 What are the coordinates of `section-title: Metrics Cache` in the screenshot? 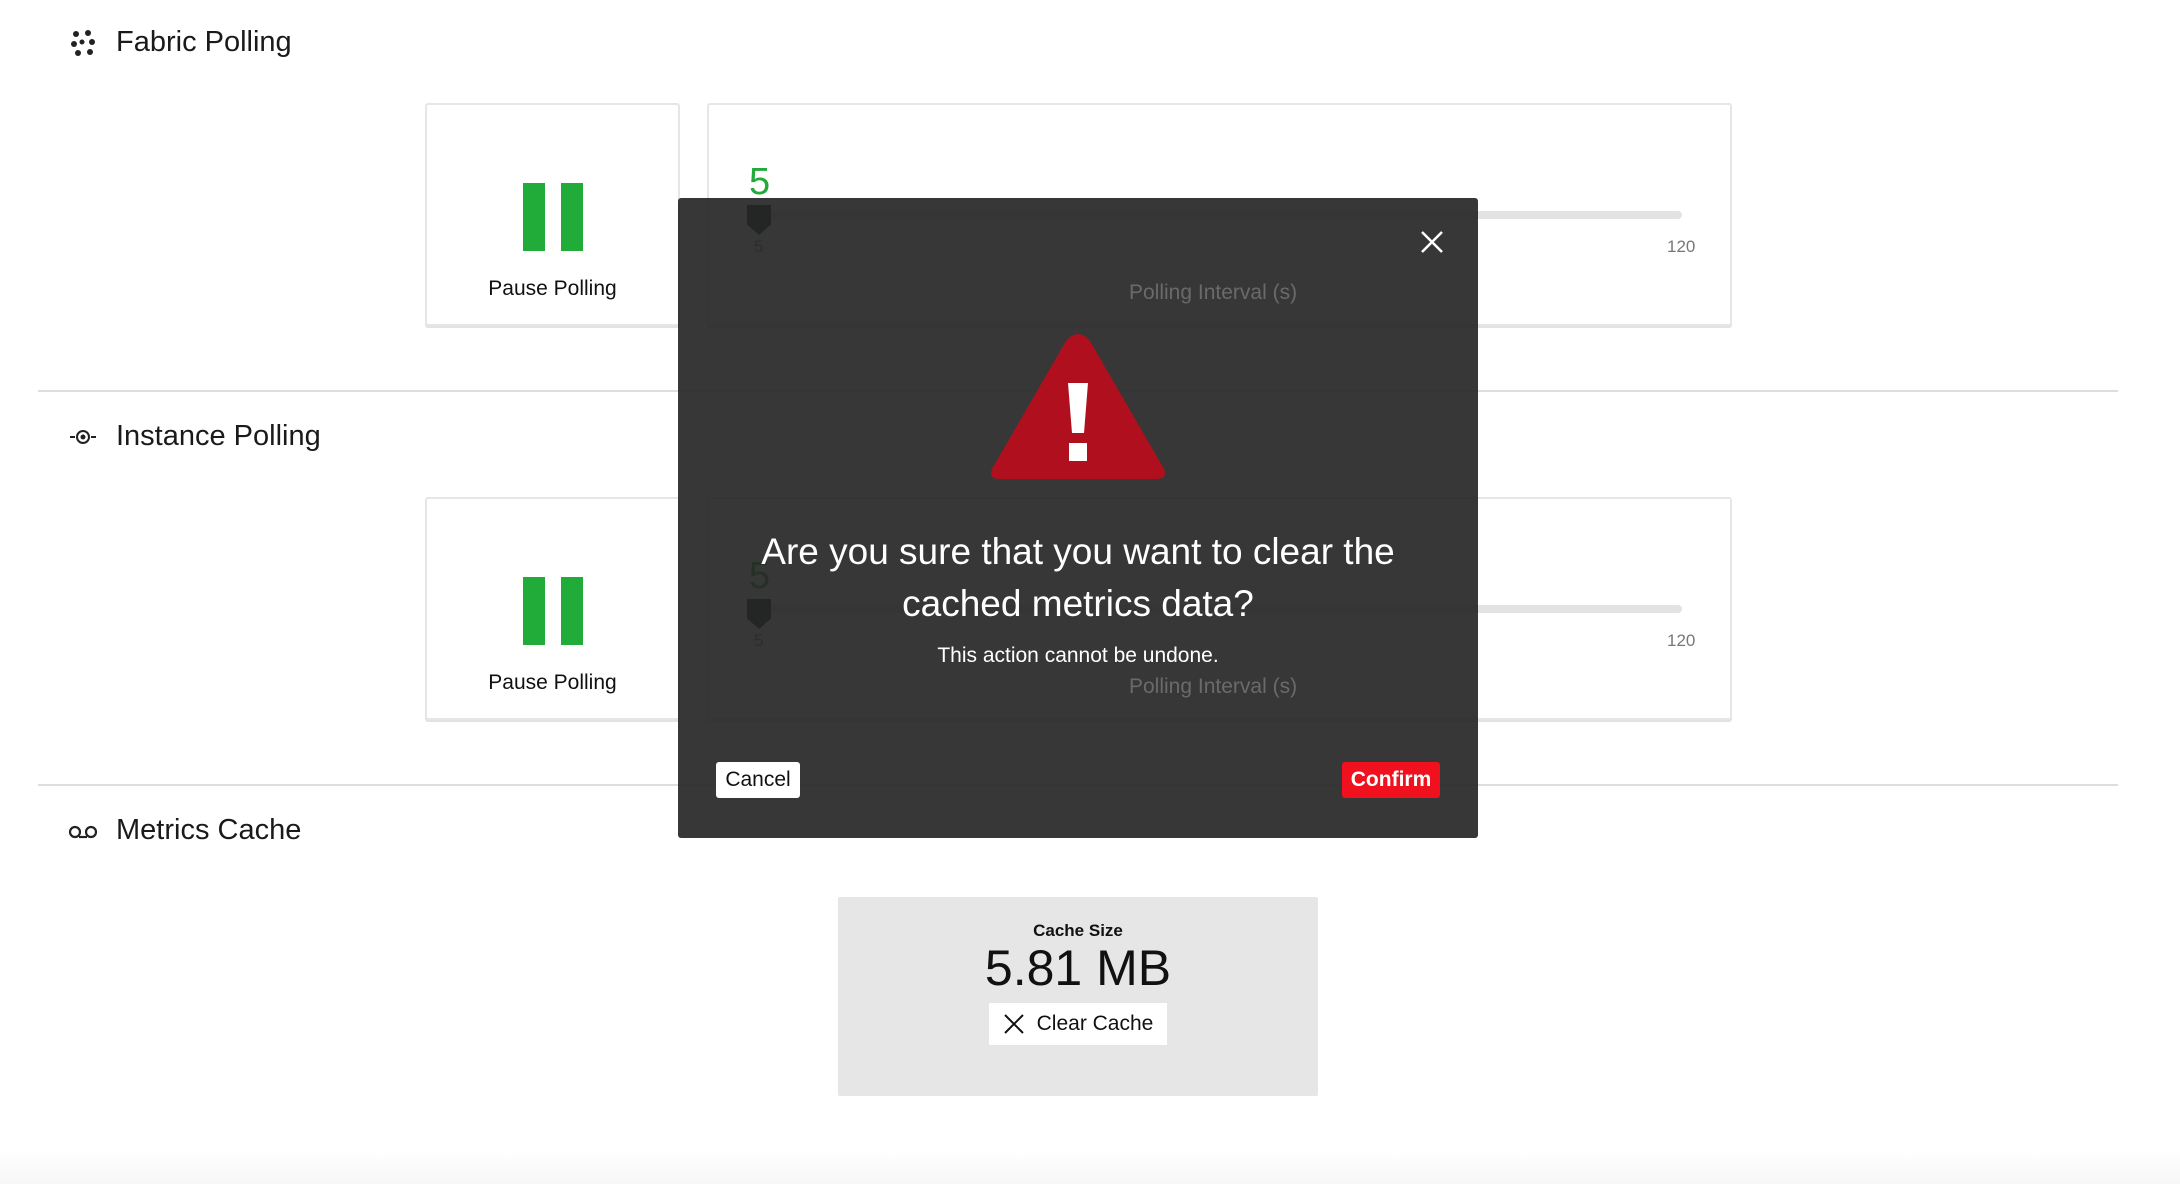 It's located at (209, 830).